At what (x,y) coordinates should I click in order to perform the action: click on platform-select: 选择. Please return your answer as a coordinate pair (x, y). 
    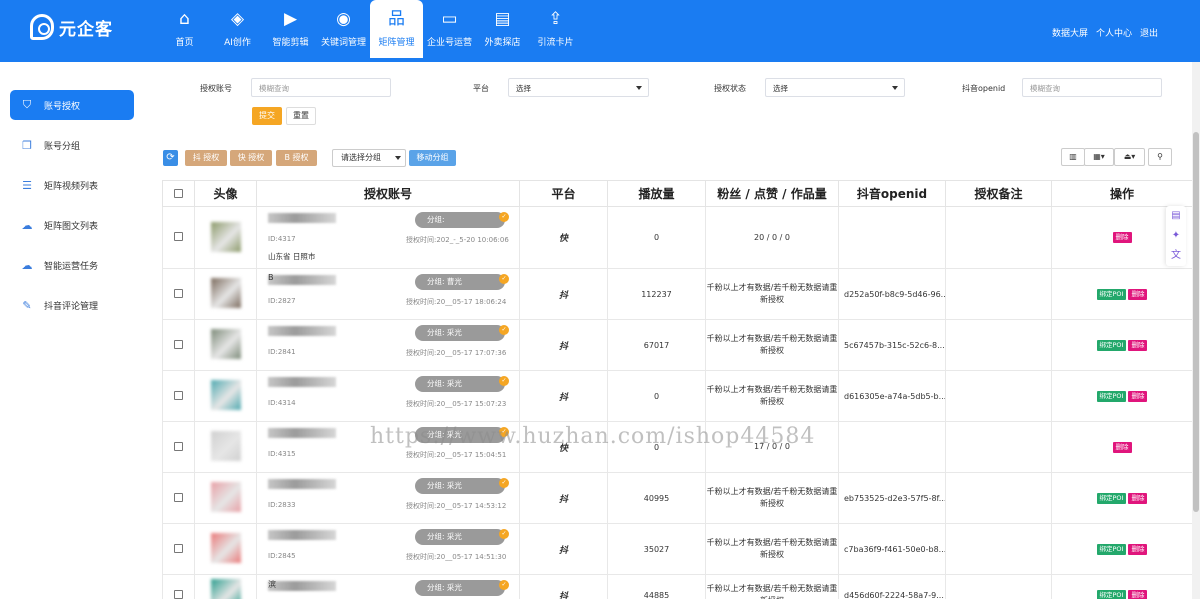
    Looking at the image, I should click on (578, 87).